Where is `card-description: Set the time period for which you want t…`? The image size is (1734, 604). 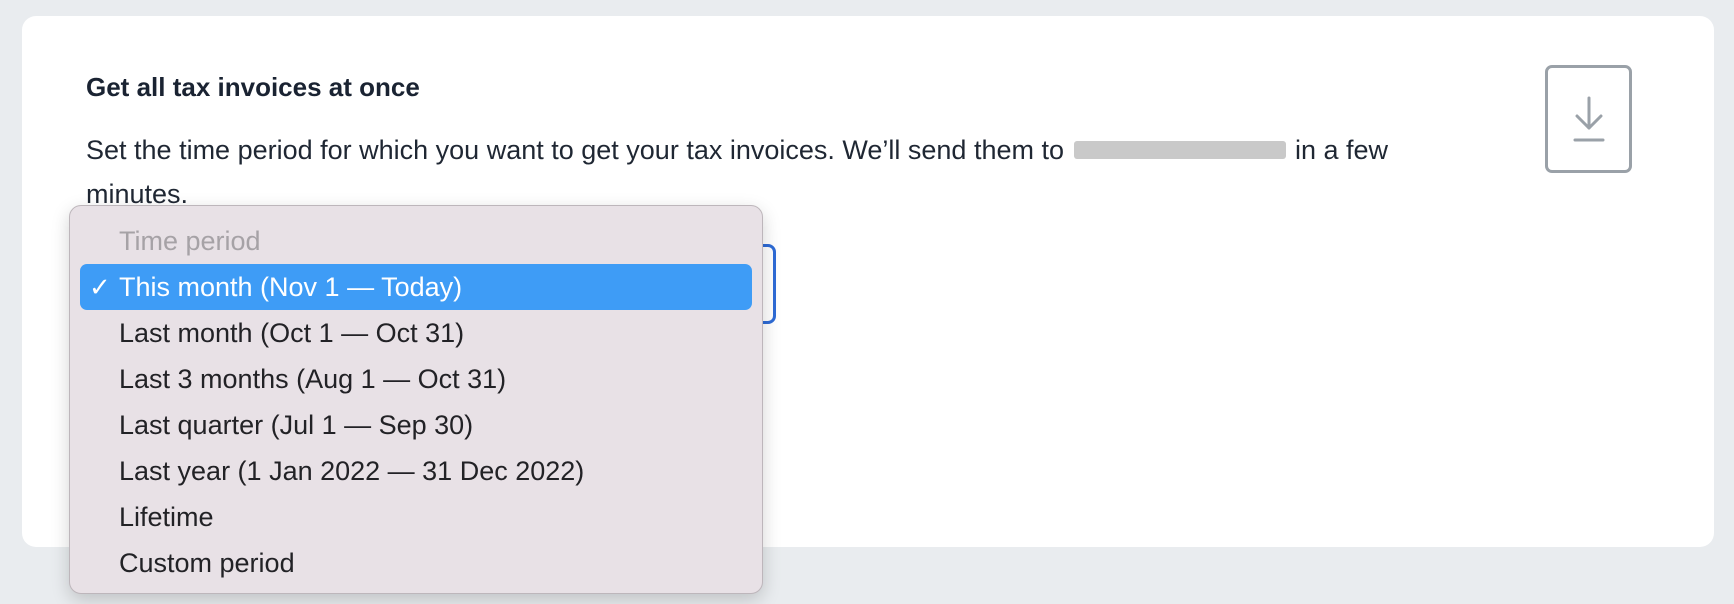 card-description: Set the time period for which you want t… is located at coordinates (766, 172).